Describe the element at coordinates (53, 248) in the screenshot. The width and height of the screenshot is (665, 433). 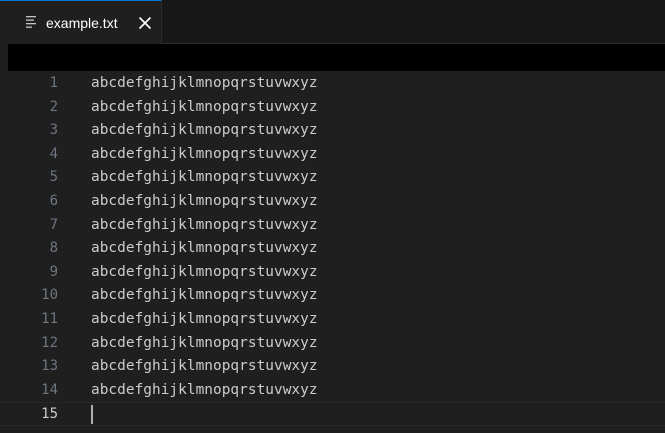
I see `line-number: 8` at that location.